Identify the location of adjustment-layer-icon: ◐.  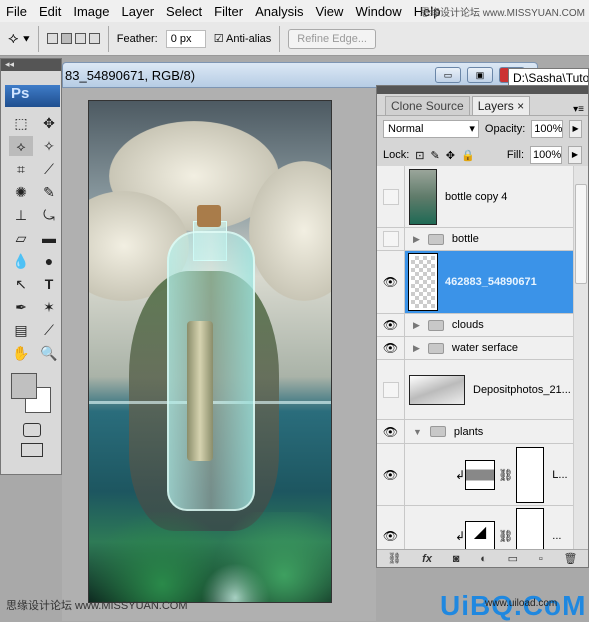
(483, 559).